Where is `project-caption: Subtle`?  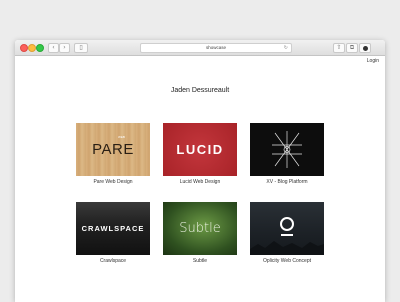 project-caption: Subtle is located at coordinates (200, 261).